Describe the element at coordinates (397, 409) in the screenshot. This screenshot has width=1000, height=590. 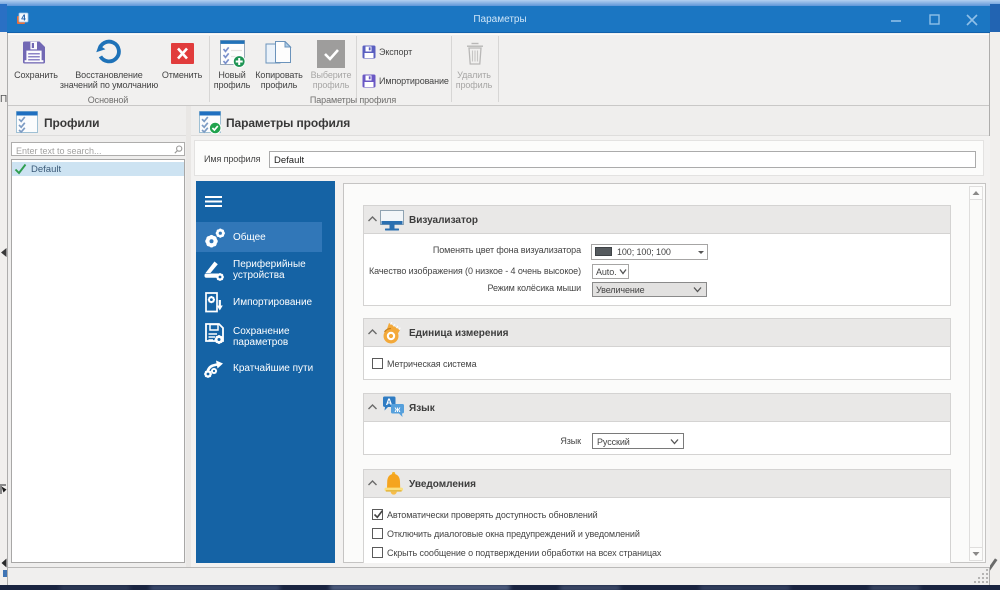
I see `svg-text: ж` at that location.